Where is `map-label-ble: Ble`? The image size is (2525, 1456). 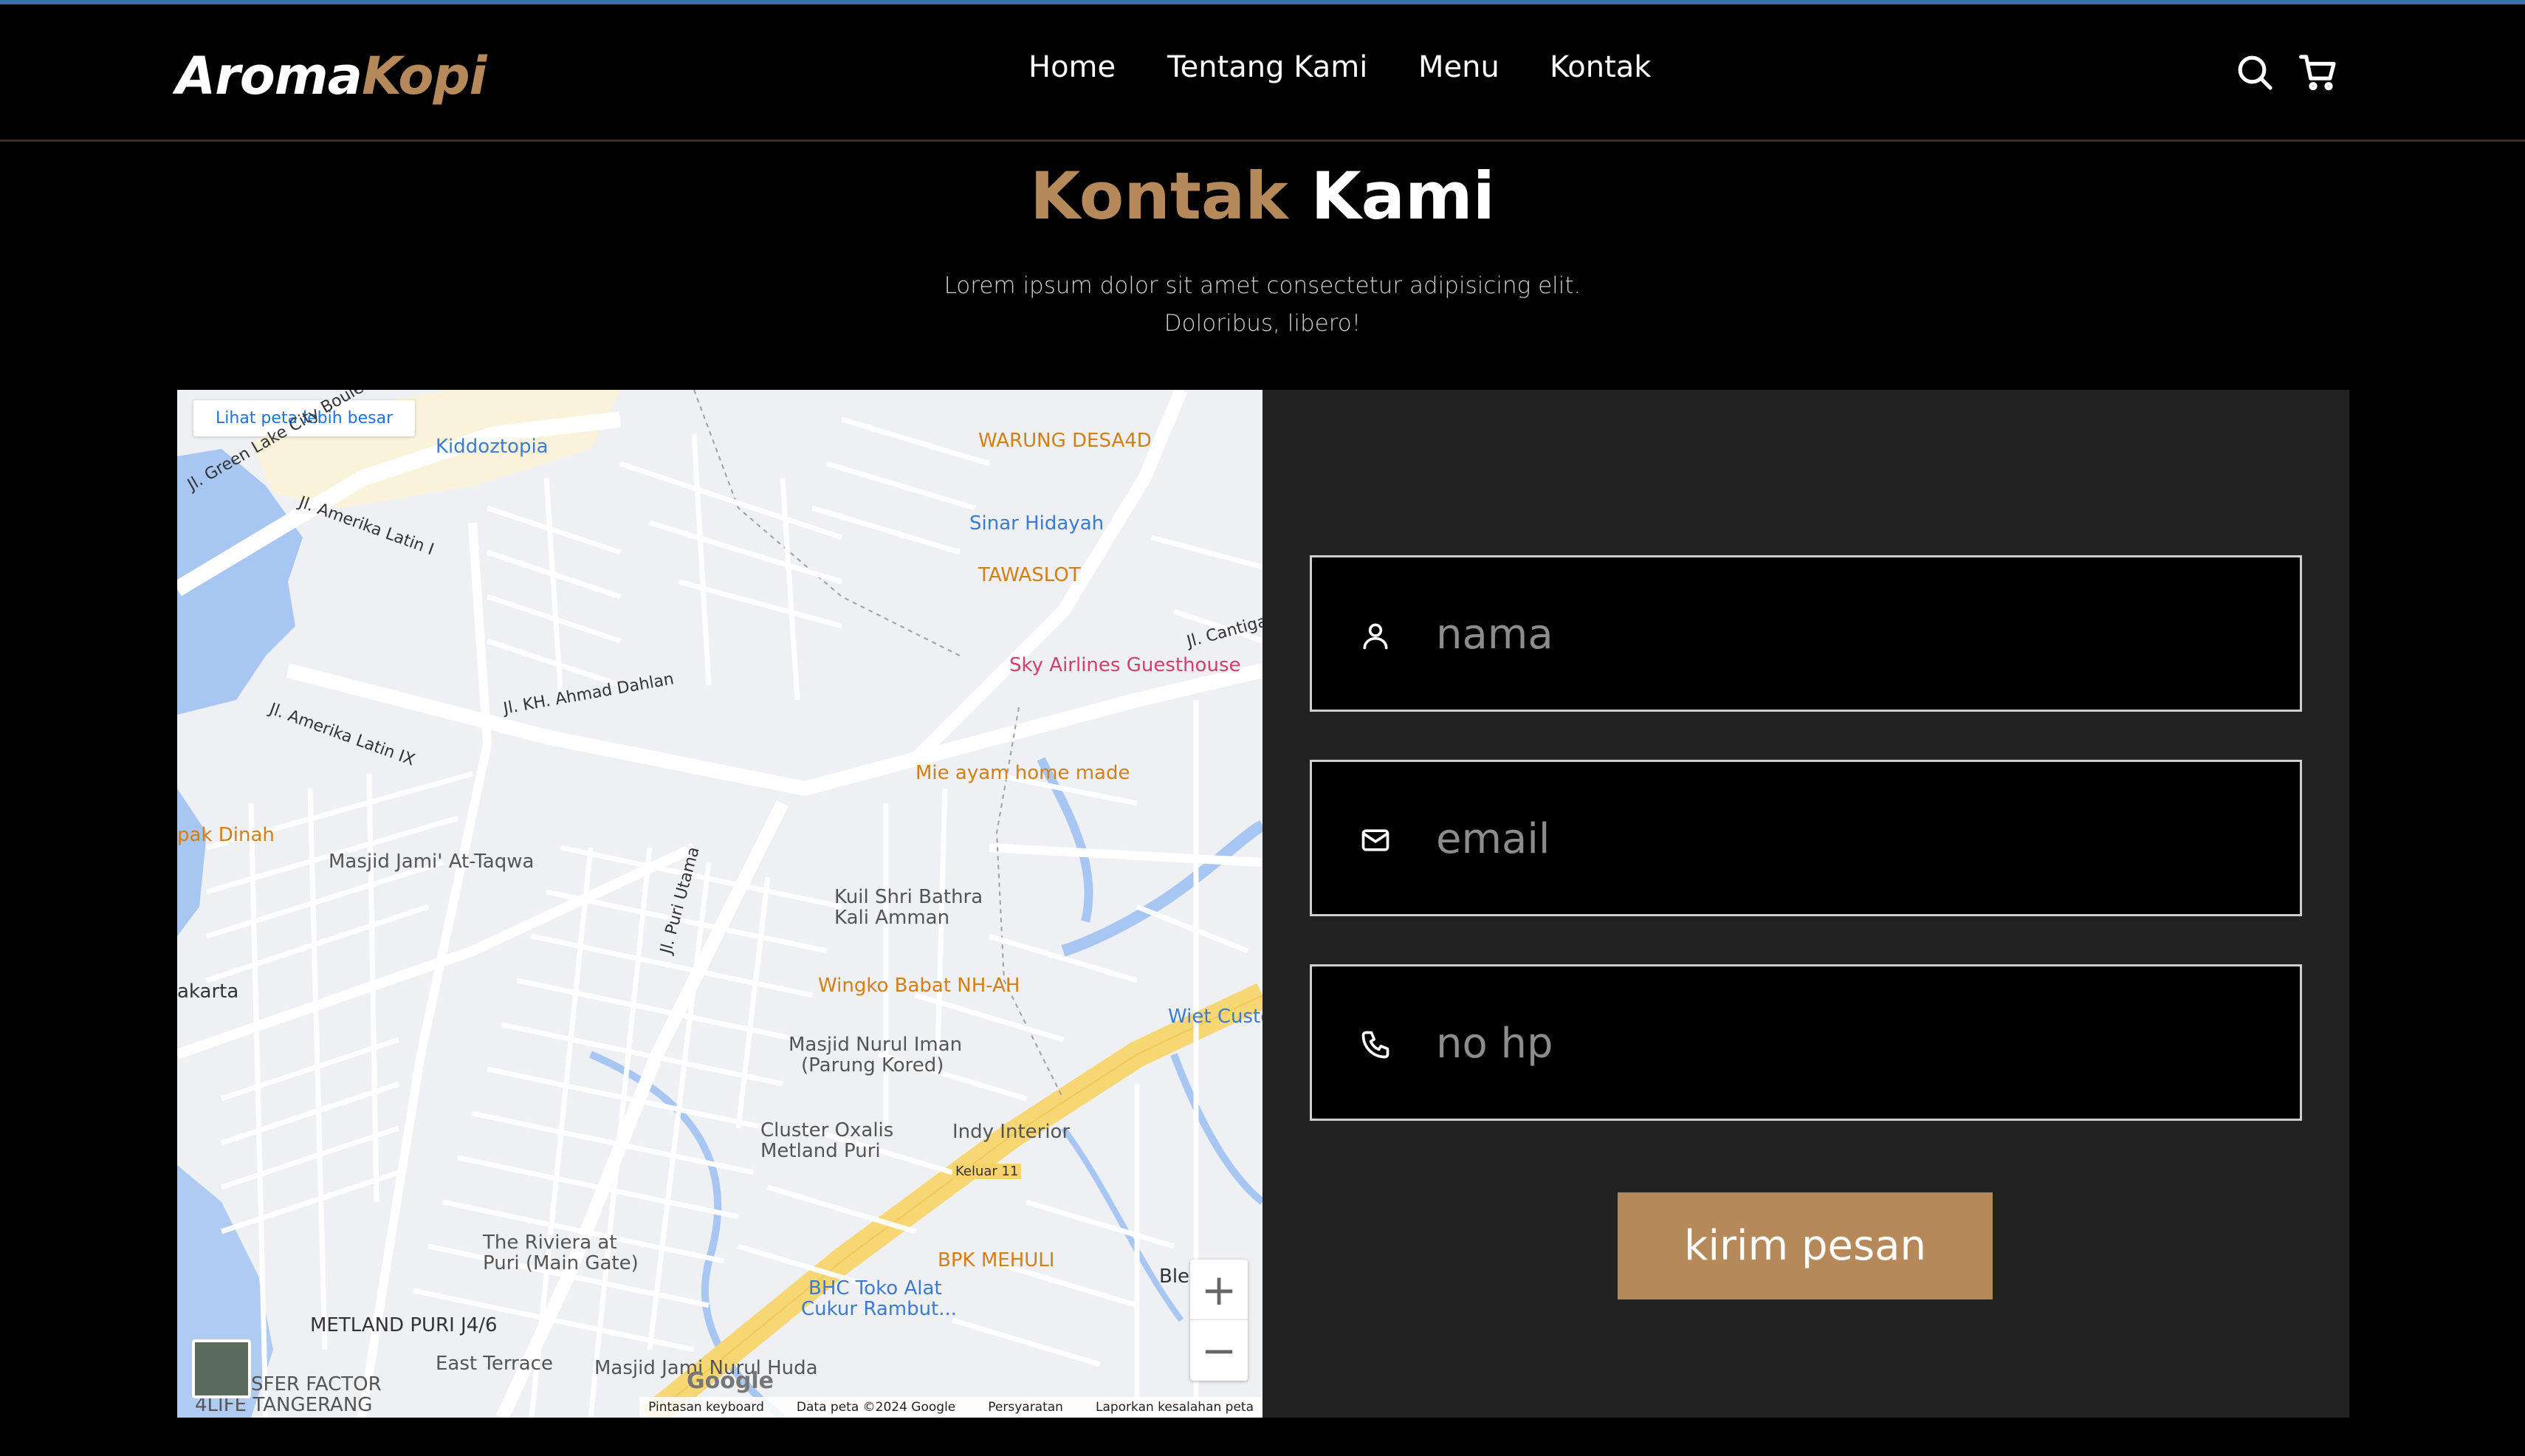 map-label-ble: Ble is located at coordinates (1174, 1277).